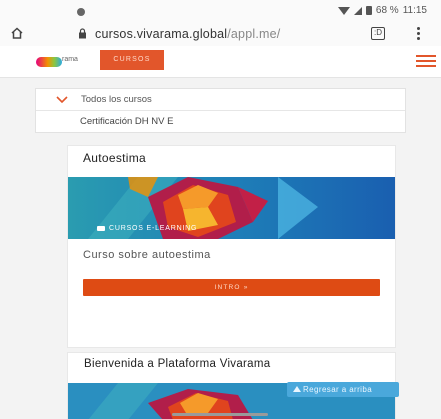 The image size is (441, 419). I want to click on home-icon, so click(17, 33).